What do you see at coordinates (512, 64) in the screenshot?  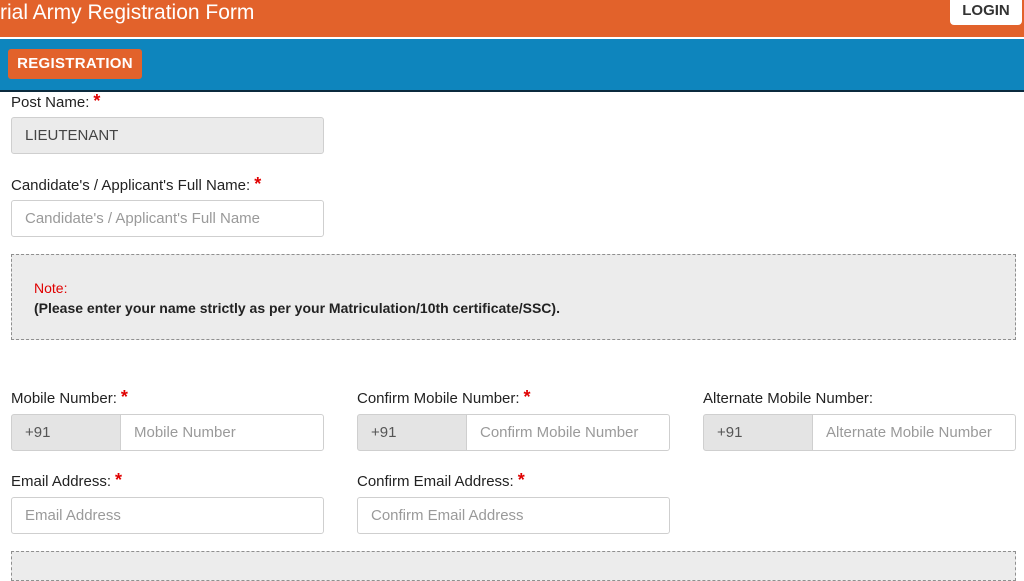 I see `nav-bar: REGISTRATION` at bounding box center [512, 64].